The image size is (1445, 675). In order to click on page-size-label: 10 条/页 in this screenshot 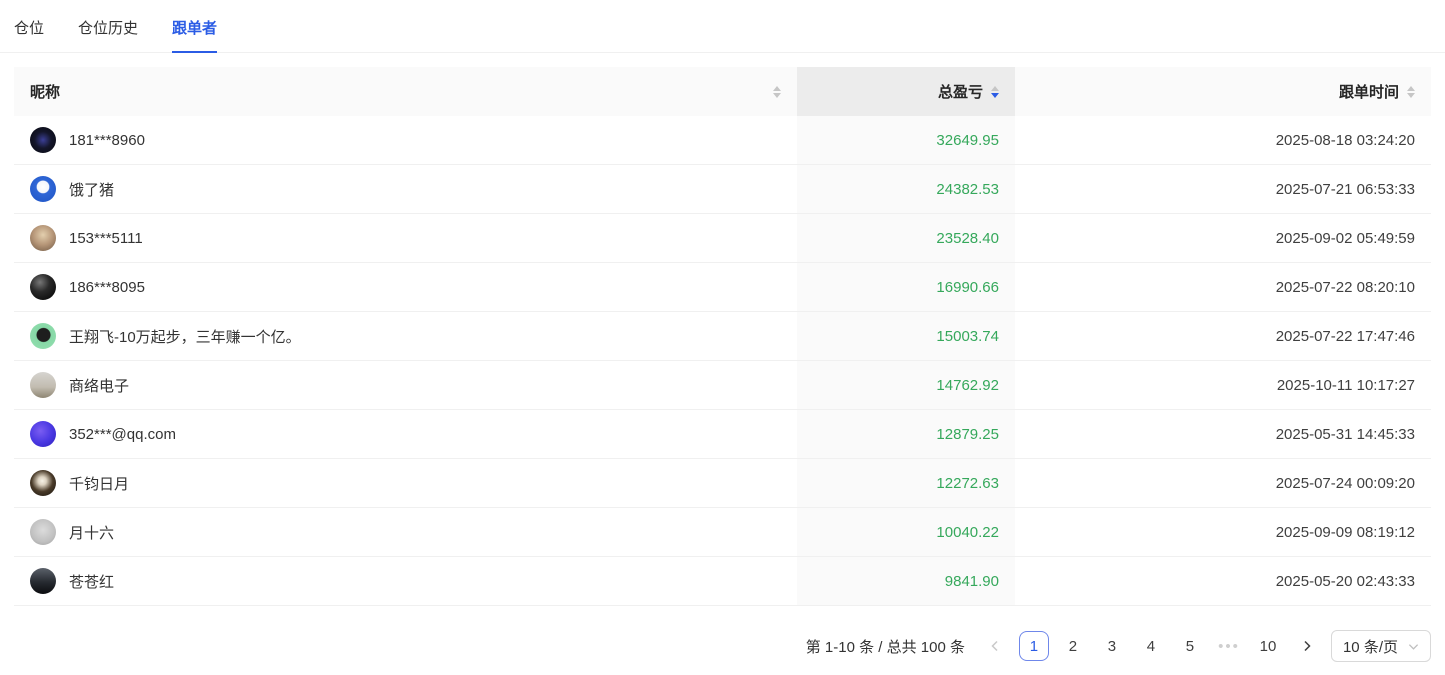, I will do `click(1370, 647)`.